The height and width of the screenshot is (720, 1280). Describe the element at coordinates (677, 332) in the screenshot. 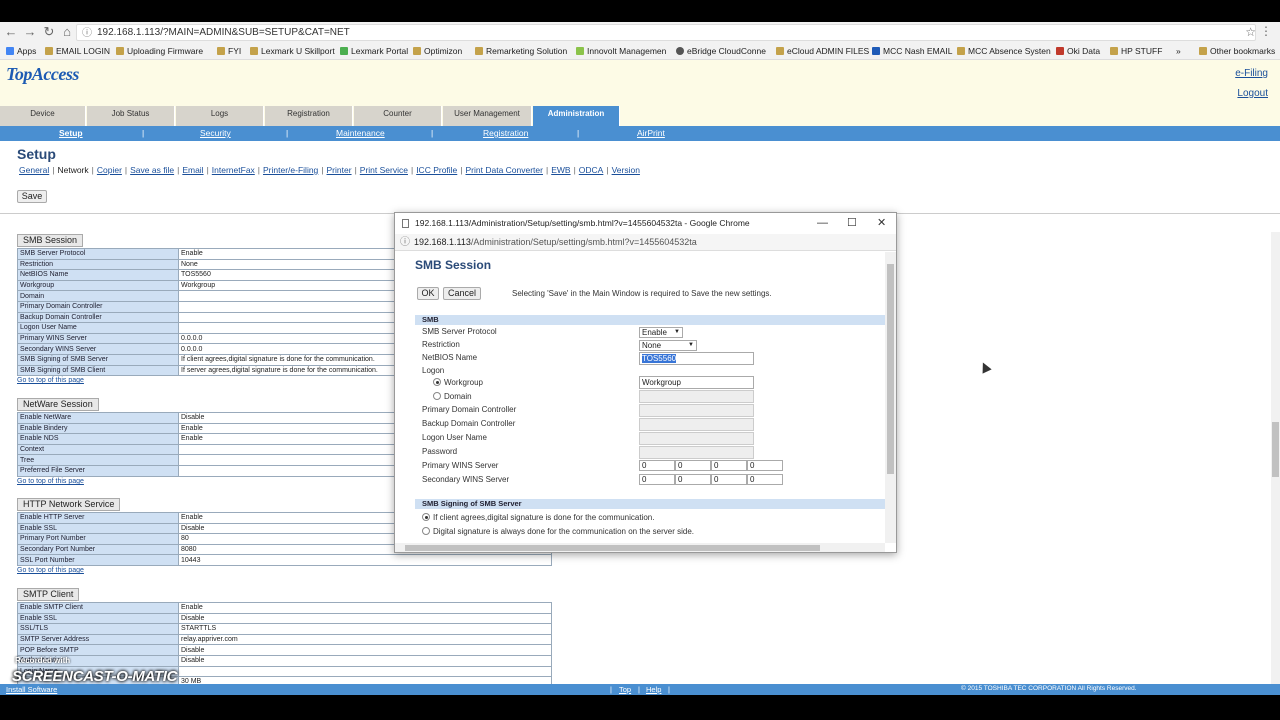

I see `dropdown-arrow-icon: ▼` at that location.